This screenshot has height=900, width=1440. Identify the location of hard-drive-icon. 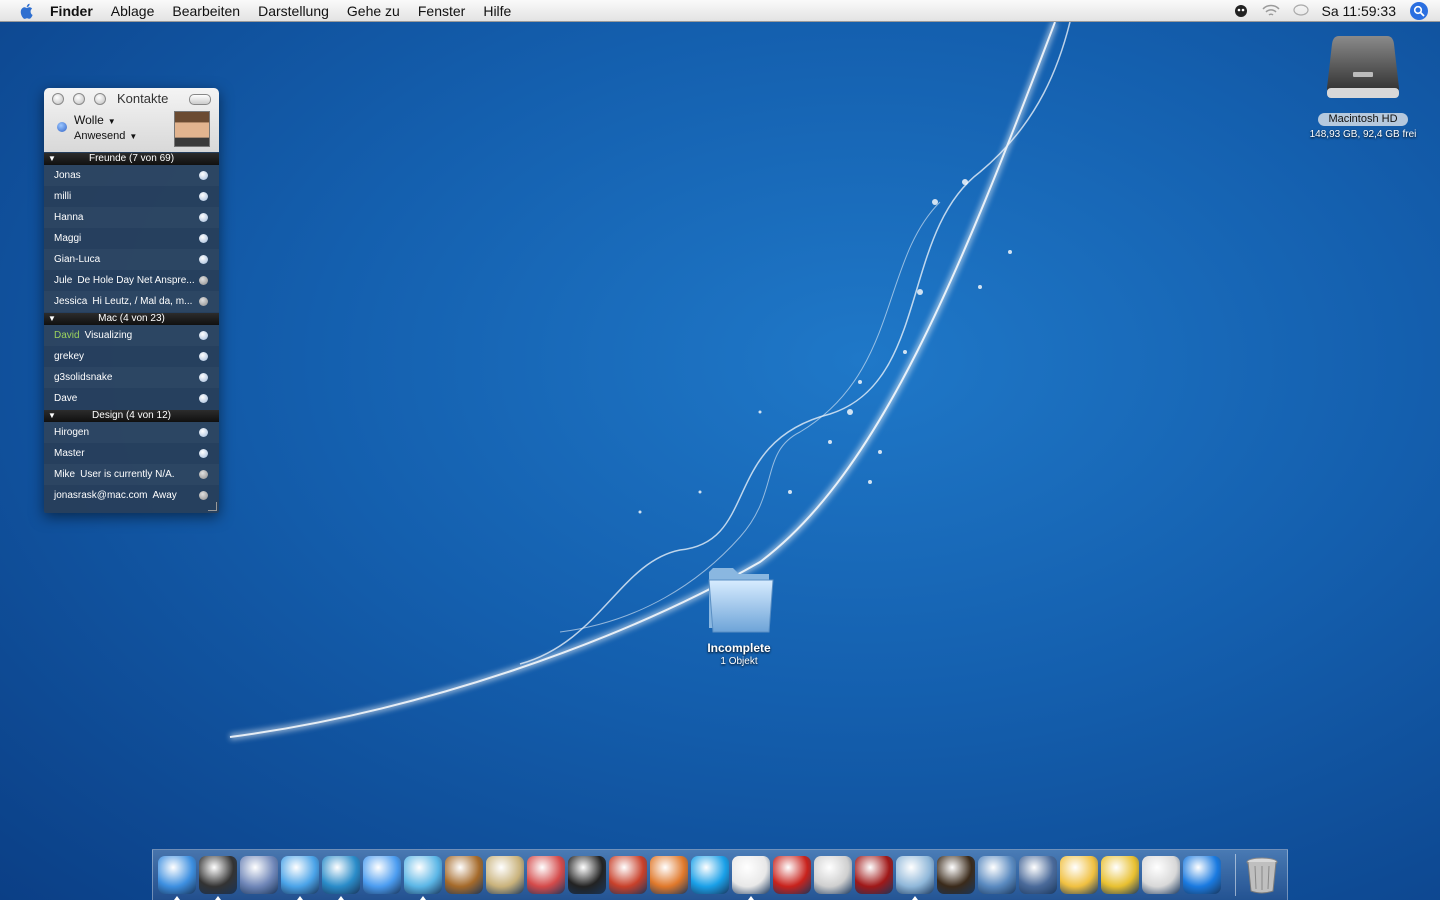
(1363, 68).